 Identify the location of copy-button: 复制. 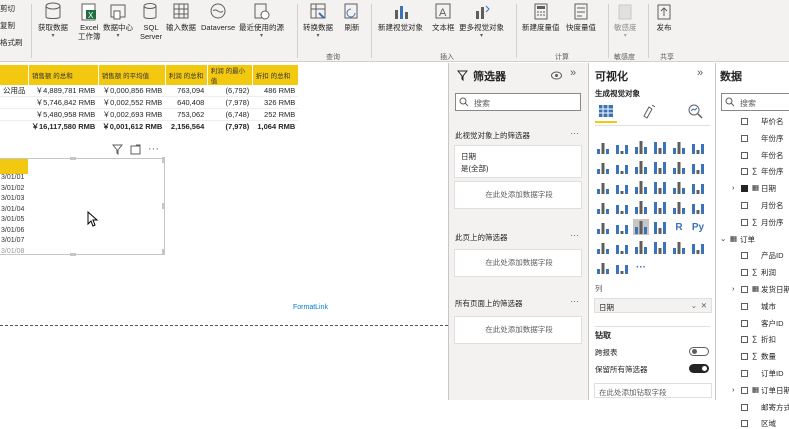
(7, 25).